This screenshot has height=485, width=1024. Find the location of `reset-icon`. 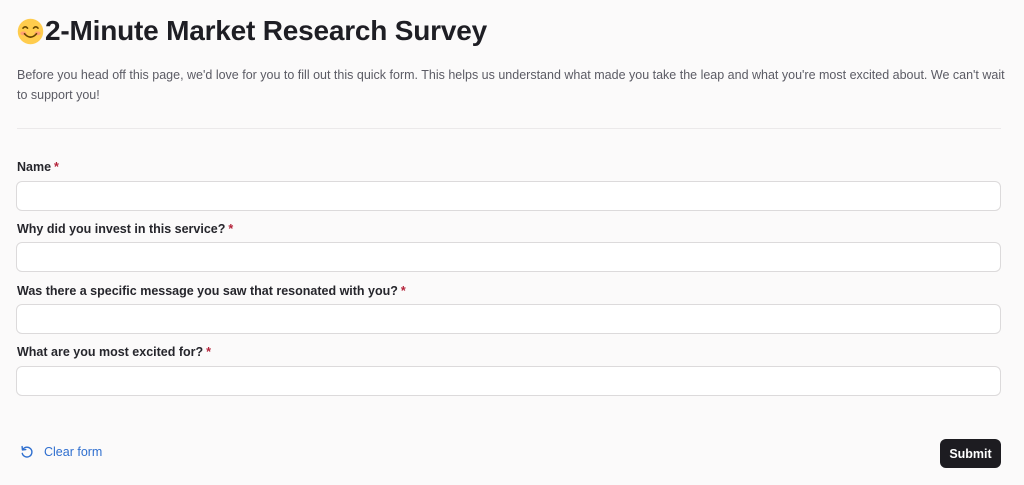

reset-icon is located at coordinates (27, 451).